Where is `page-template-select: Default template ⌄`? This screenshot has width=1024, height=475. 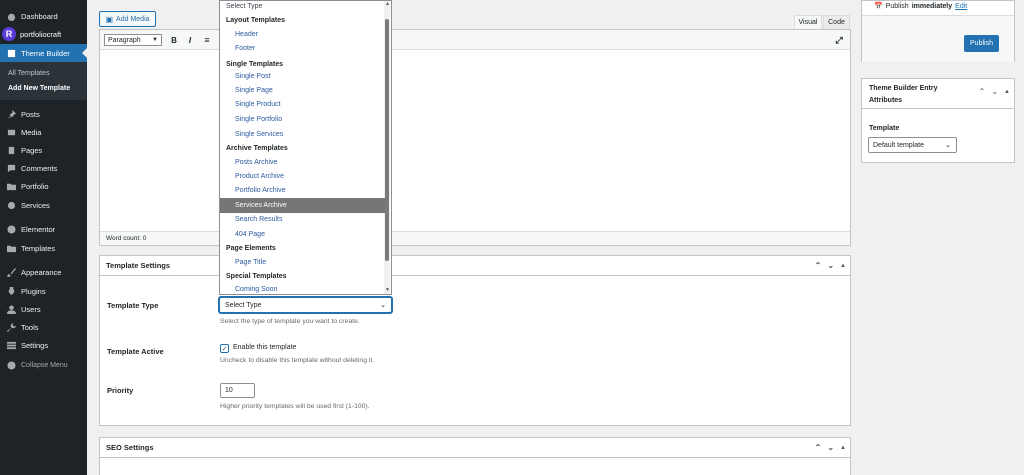
page-template-select: Default template ⌄ is located at coordinates (912, 145).